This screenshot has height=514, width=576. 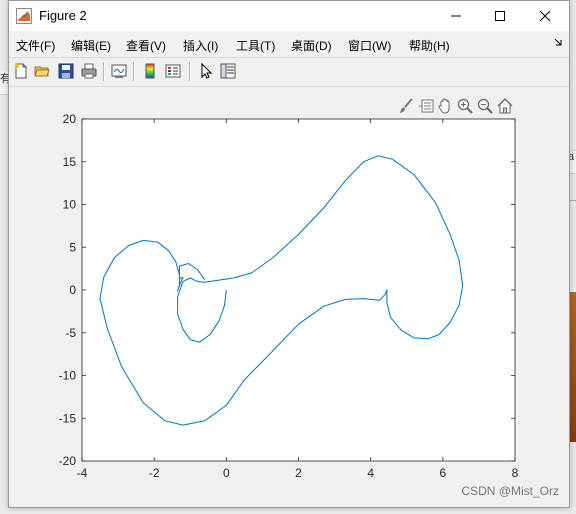 What do you see at coordinates (82, 473) in the screenshot?
I see `x-tick-label: -4` at bounding box center [82, 473].